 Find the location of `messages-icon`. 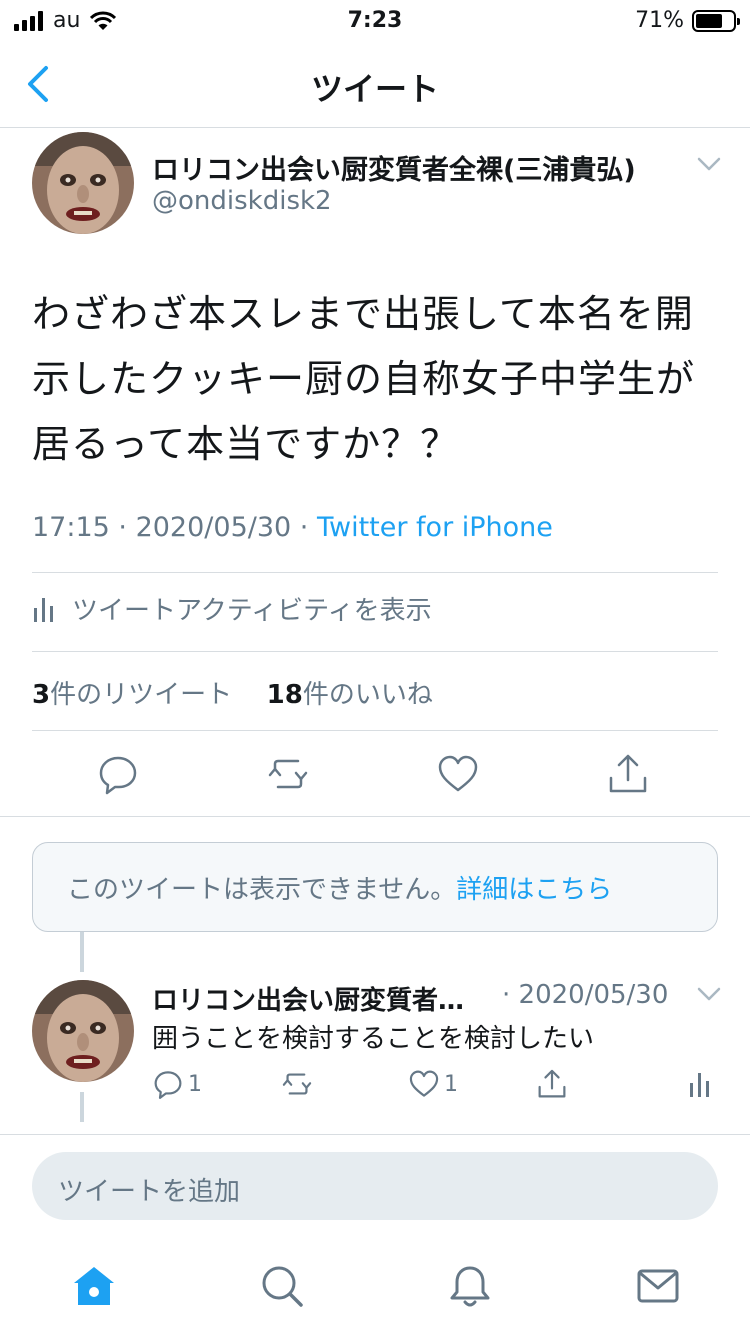

messages-icon is located at coordinates (658, 1286).